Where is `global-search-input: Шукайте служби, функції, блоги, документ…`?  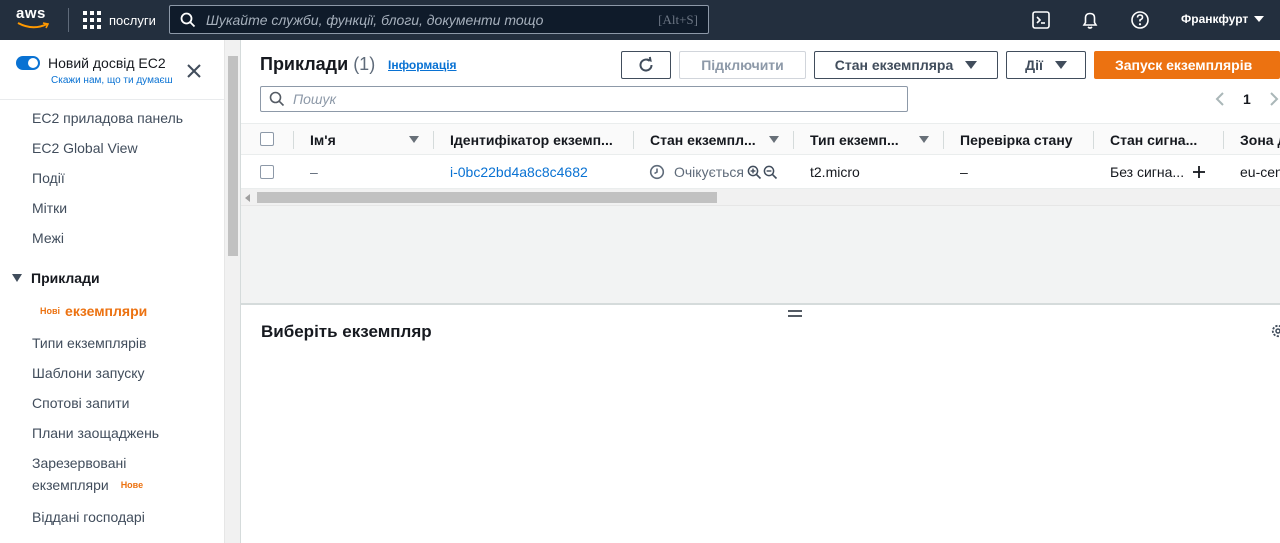
global-search-input: Шукайте служби, функції, блоги, документ… is located at coordinates (439, 19).